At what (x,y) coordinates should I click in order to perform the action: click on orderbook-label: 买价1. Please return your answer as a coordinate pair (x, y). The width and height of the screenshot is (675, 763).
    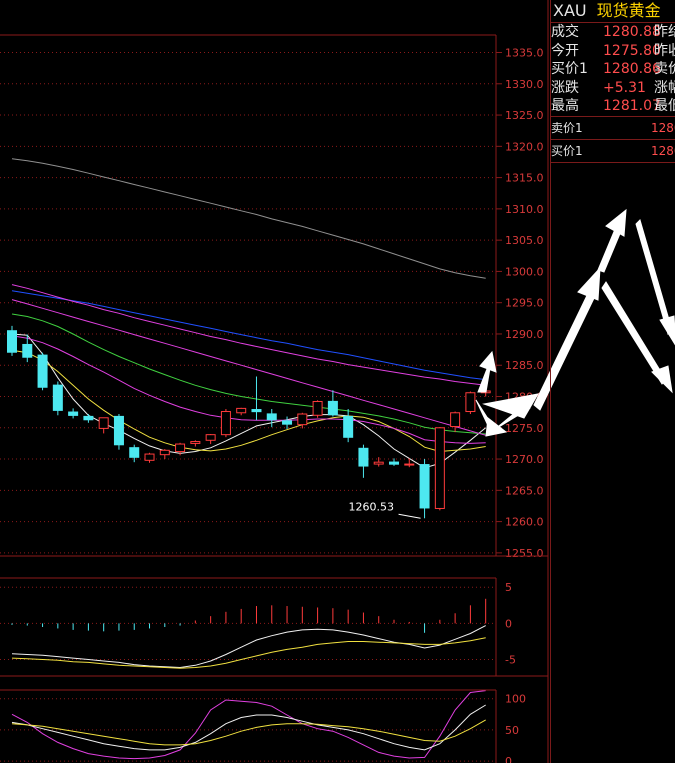
    Looking at the image, I should click on (567, 150).